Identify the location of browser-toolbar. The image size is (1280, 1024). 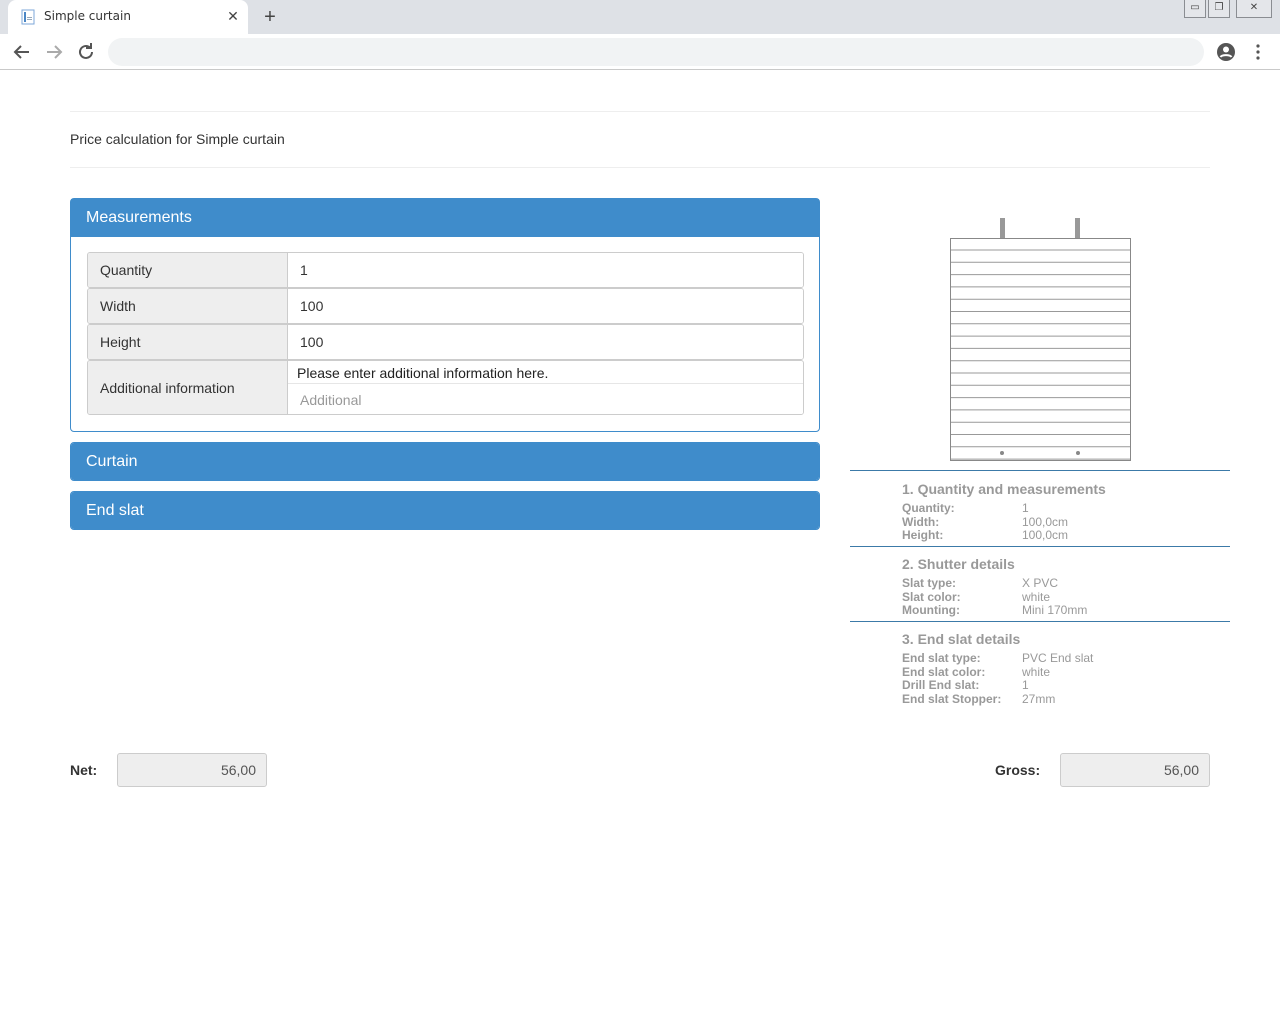
(640, 52).